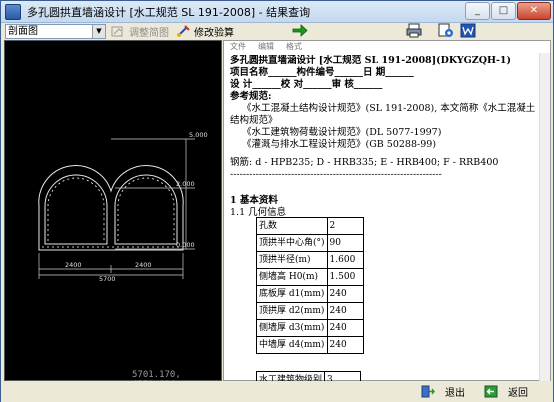 This screenshot has width=554, height=402. What do you see at coordinates (342, 132) in the screenshot?
I see `ref-2: 《水工建筑物荷载设计规范》(DL 5077-1997)` at bounding box center [342, 132].